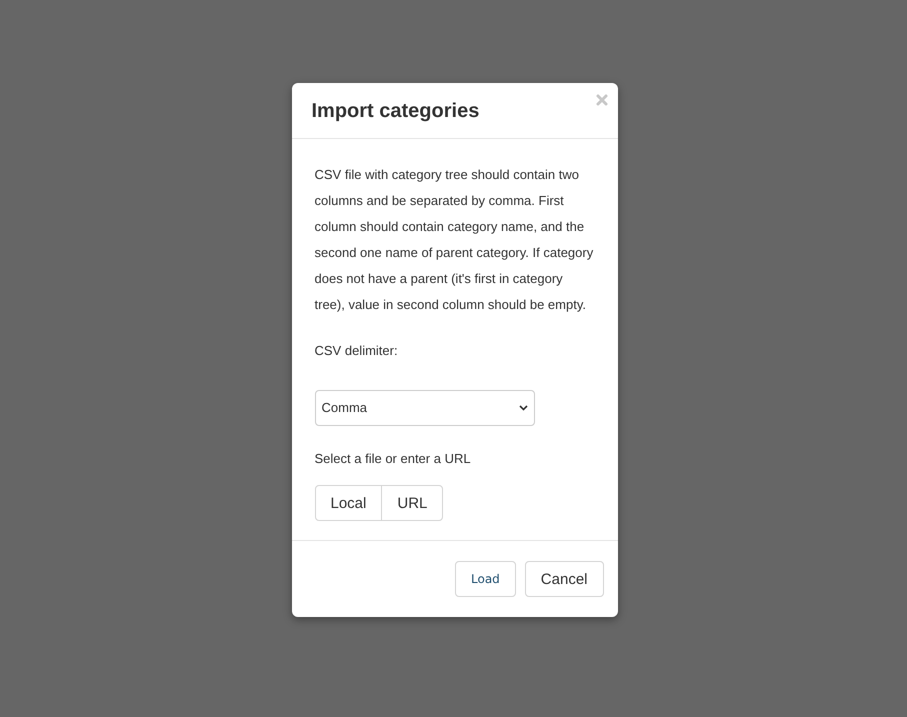 This screenshot has height=717, width=907. I want to click on select-value: Comma, so click(345, 408).